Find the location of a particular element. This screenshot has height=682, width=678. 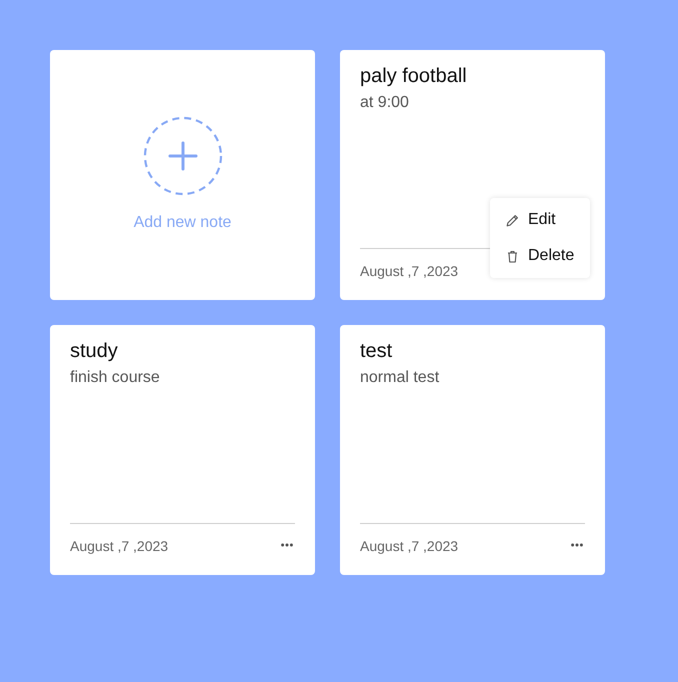

note-title: test is located at coordinates (377, 351).